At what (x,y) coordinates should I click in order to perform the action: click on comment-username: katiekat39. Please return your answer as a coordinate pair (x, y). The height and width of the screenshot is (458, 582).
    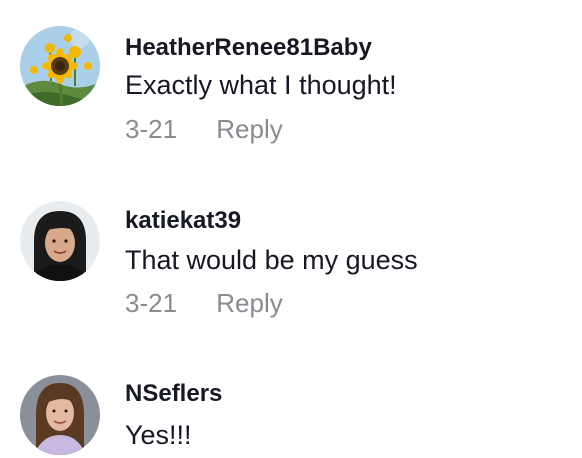
    Looking at the image, I should click on (183, 221).